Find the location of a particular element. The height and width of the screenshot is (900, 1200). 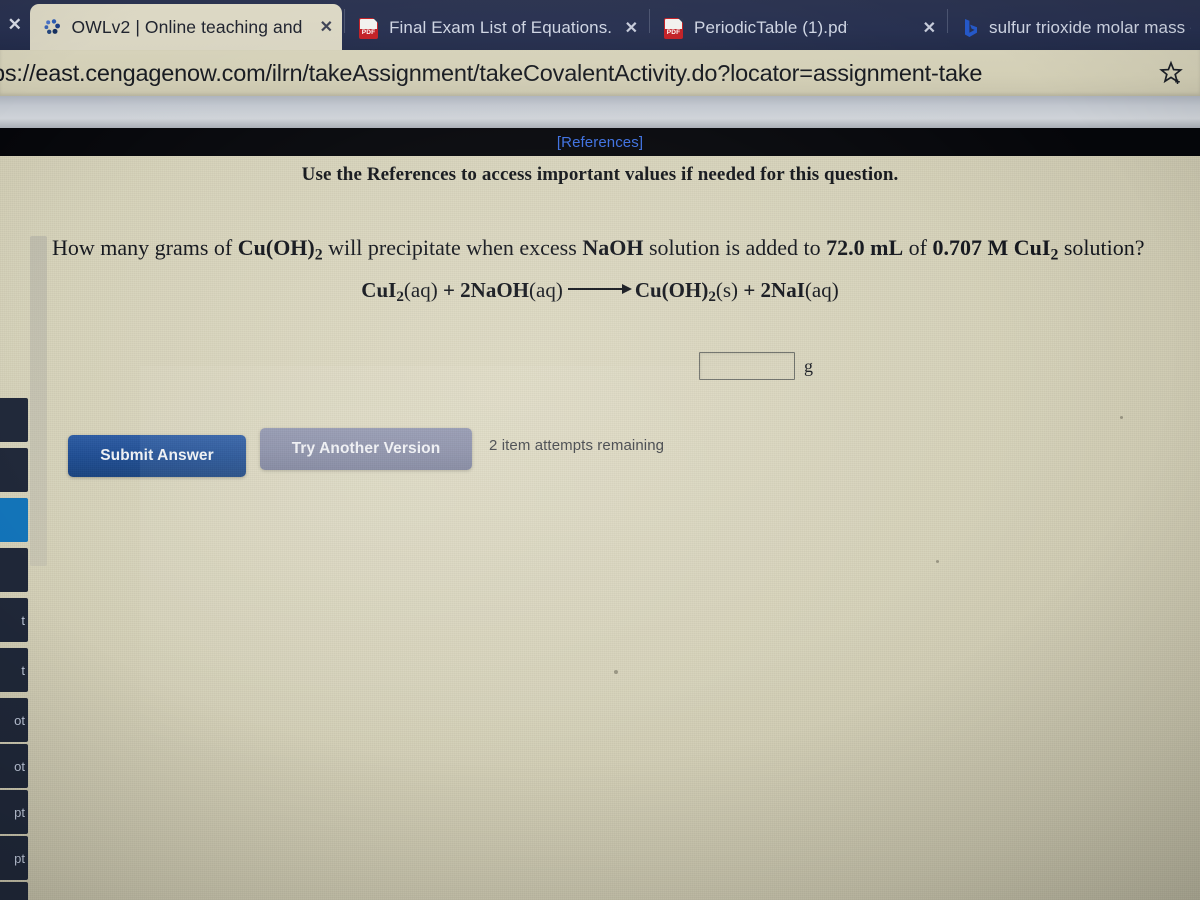

references-bar: [References] is located at coordinates (600, 142).